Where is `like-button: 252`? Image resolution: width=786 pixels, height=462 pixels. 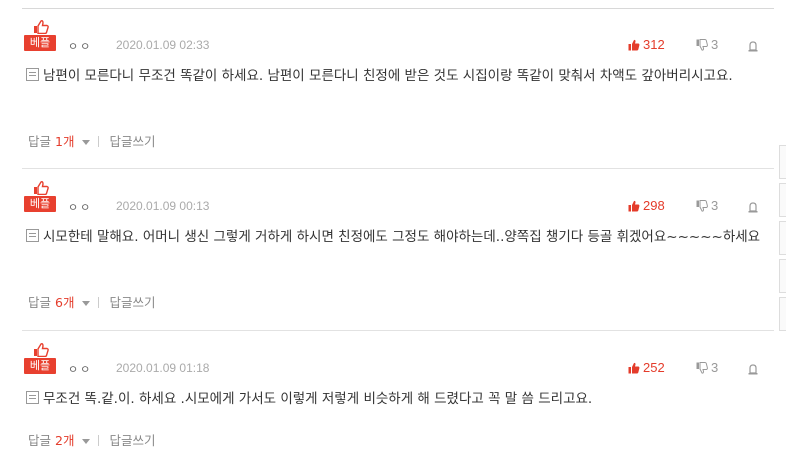
like-button: 252 is located at coordinates (646, 367).